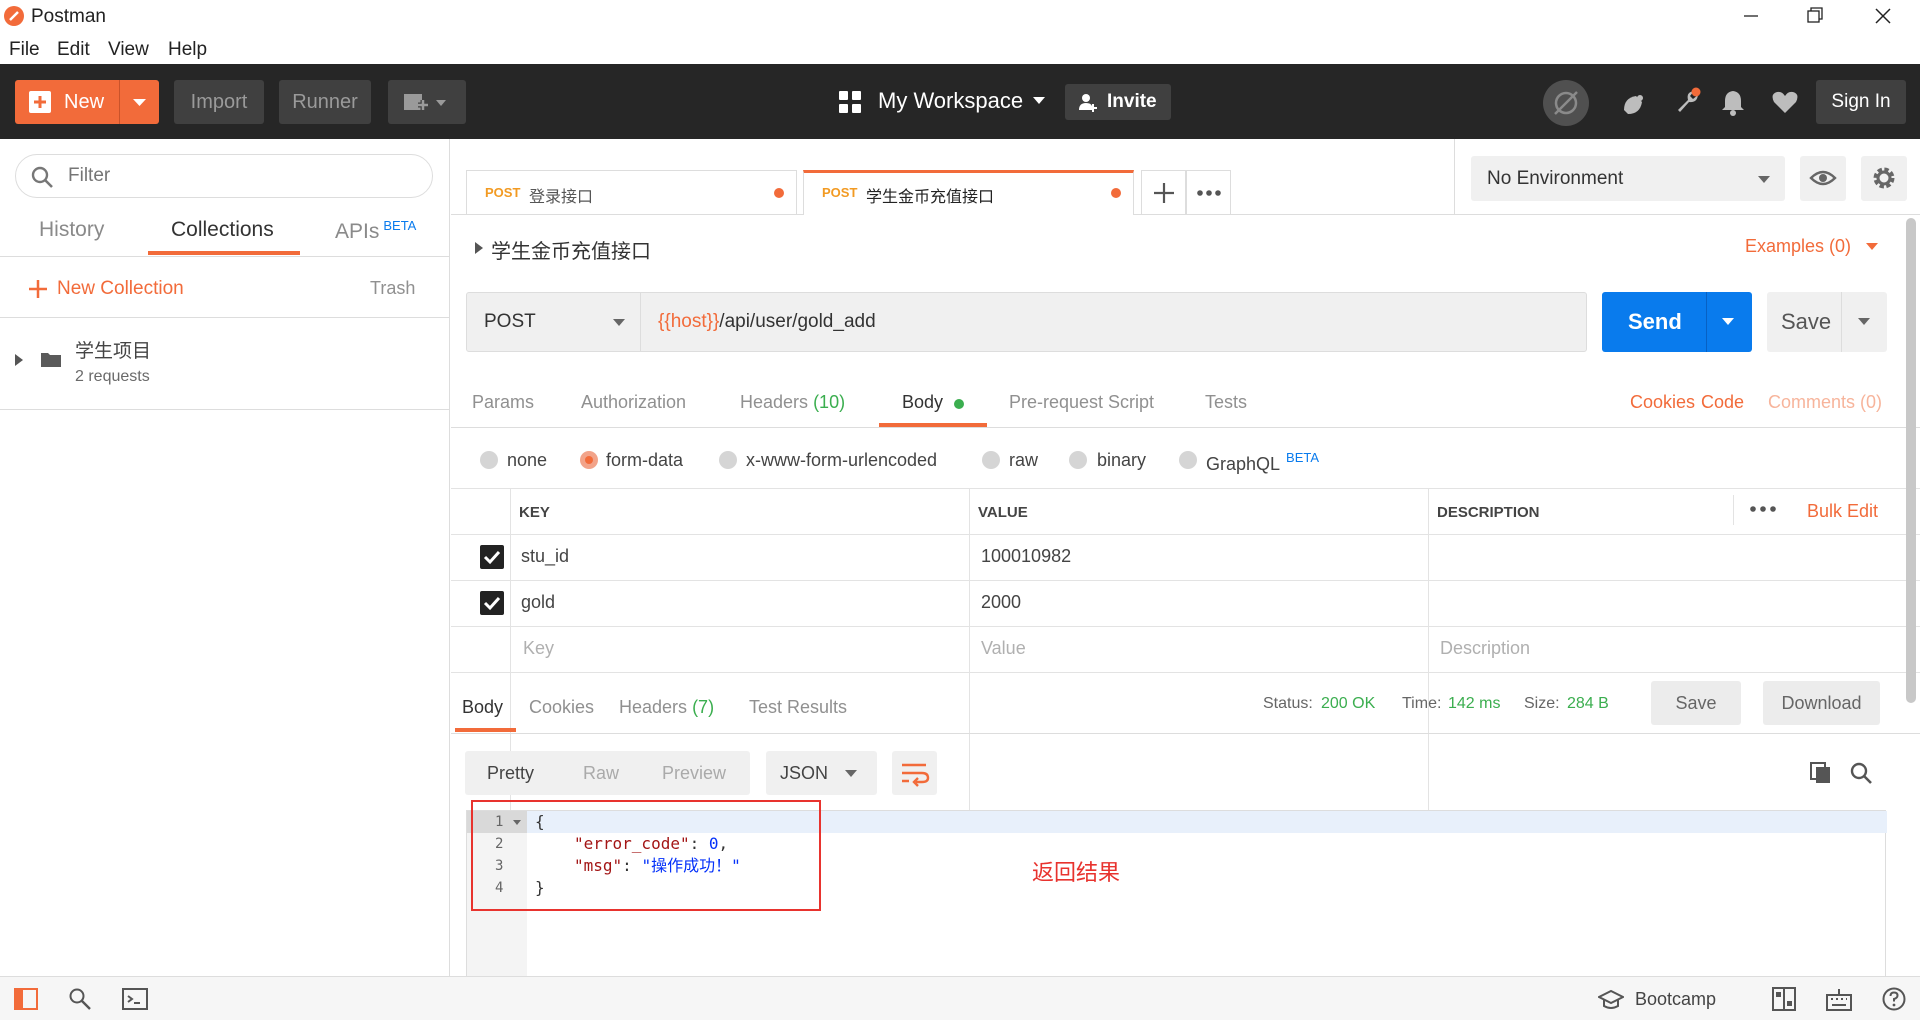 The image size is (1920, 1020). Describe the element at coordinates (1882, 16) in the screenshot. I see `close-window-button` at that location.